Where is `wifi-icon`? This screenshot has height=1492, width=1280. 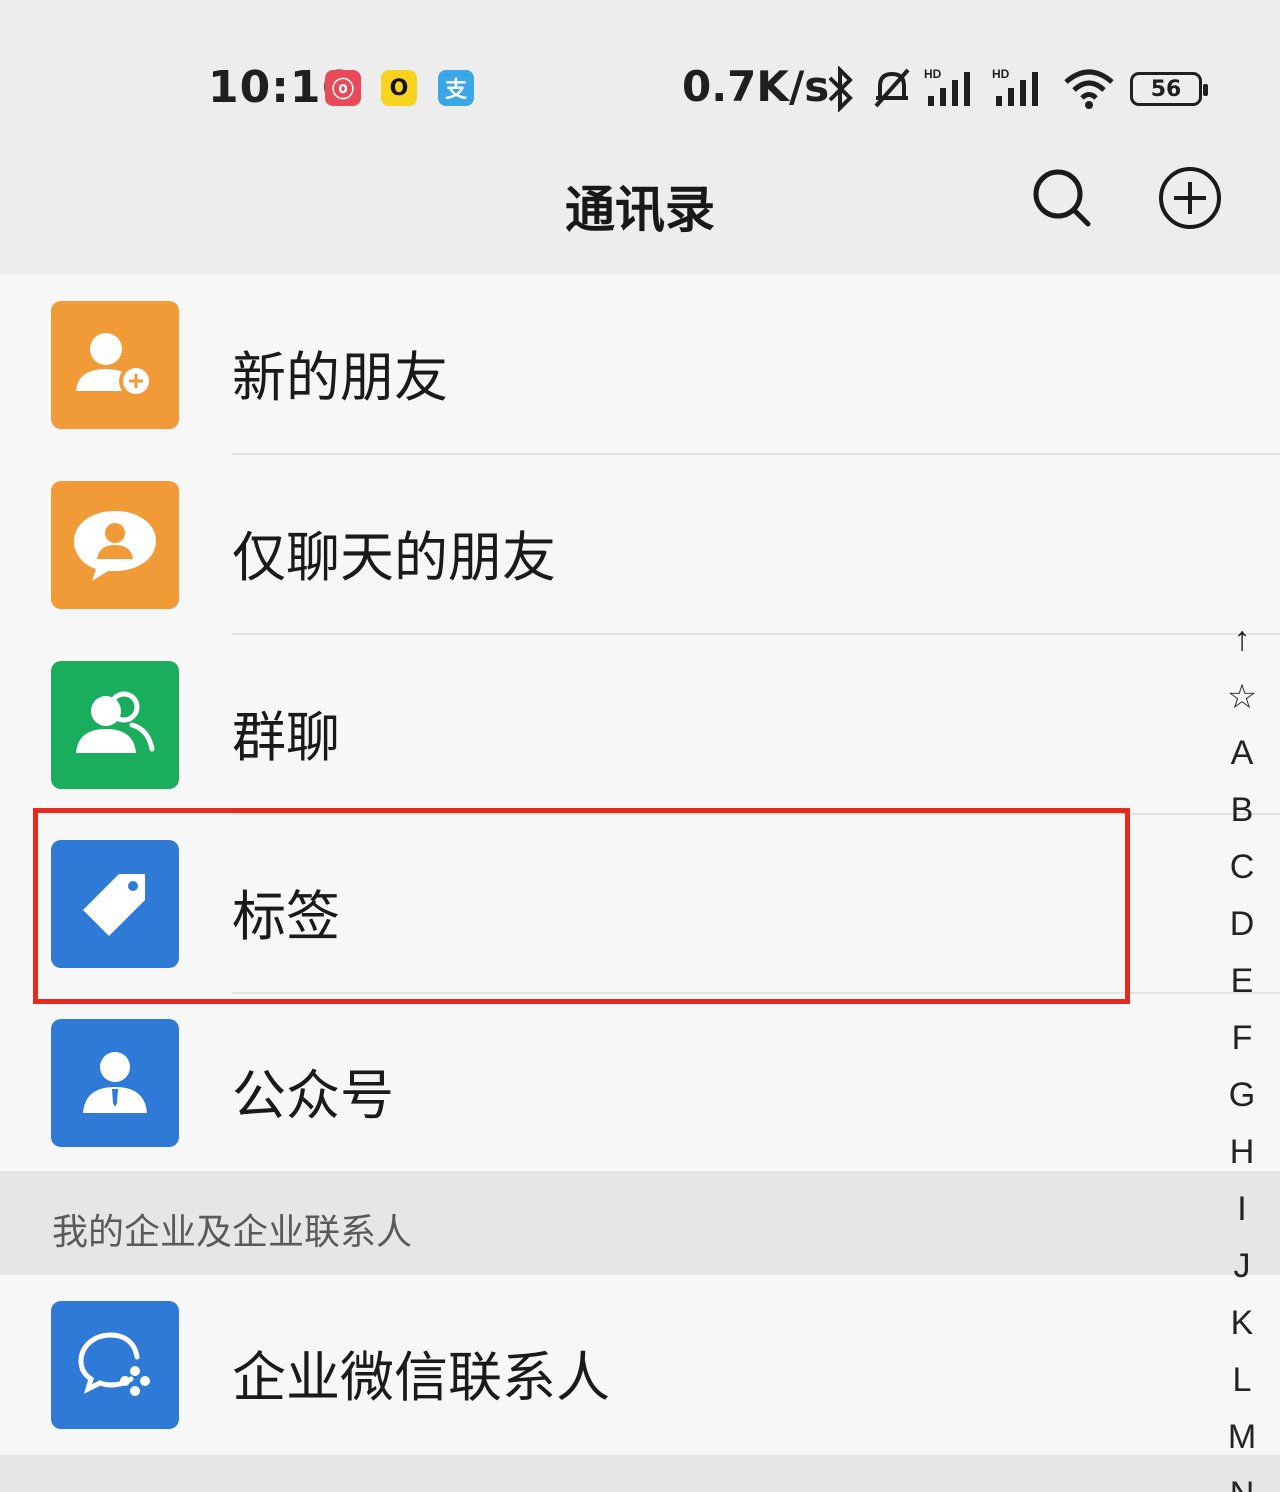 wifi-icon is located at coordinates (1089, 89).